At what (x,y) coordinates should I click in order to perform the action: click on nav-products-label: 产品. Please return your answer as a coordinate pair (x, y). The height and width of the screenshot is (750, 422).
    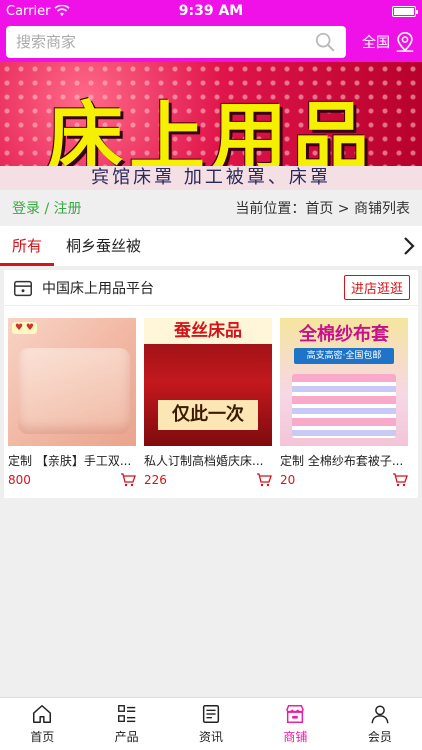
    Looking at the image, I should click on (126, 737).